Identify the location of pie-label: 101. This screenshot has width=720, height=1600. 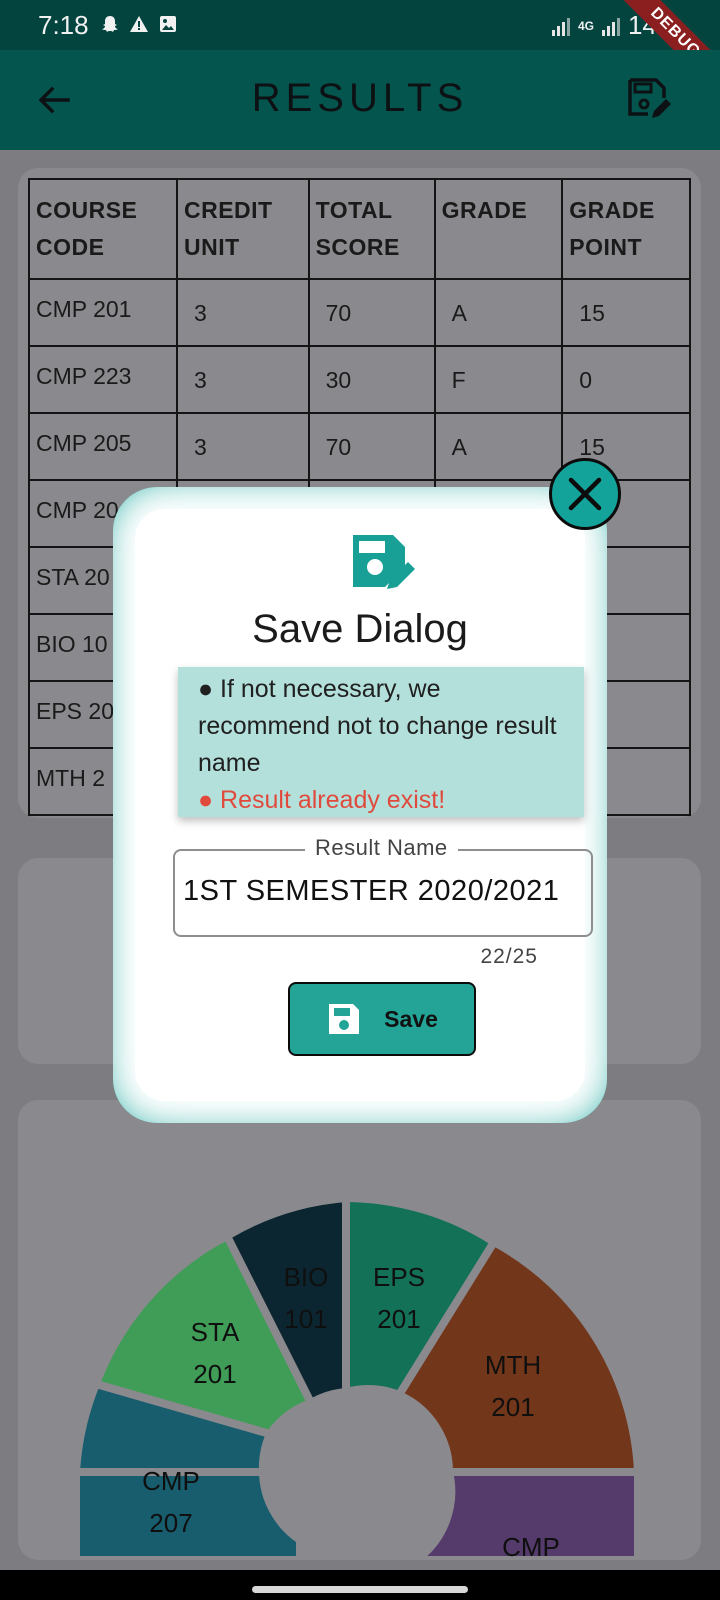
(305, 1319).